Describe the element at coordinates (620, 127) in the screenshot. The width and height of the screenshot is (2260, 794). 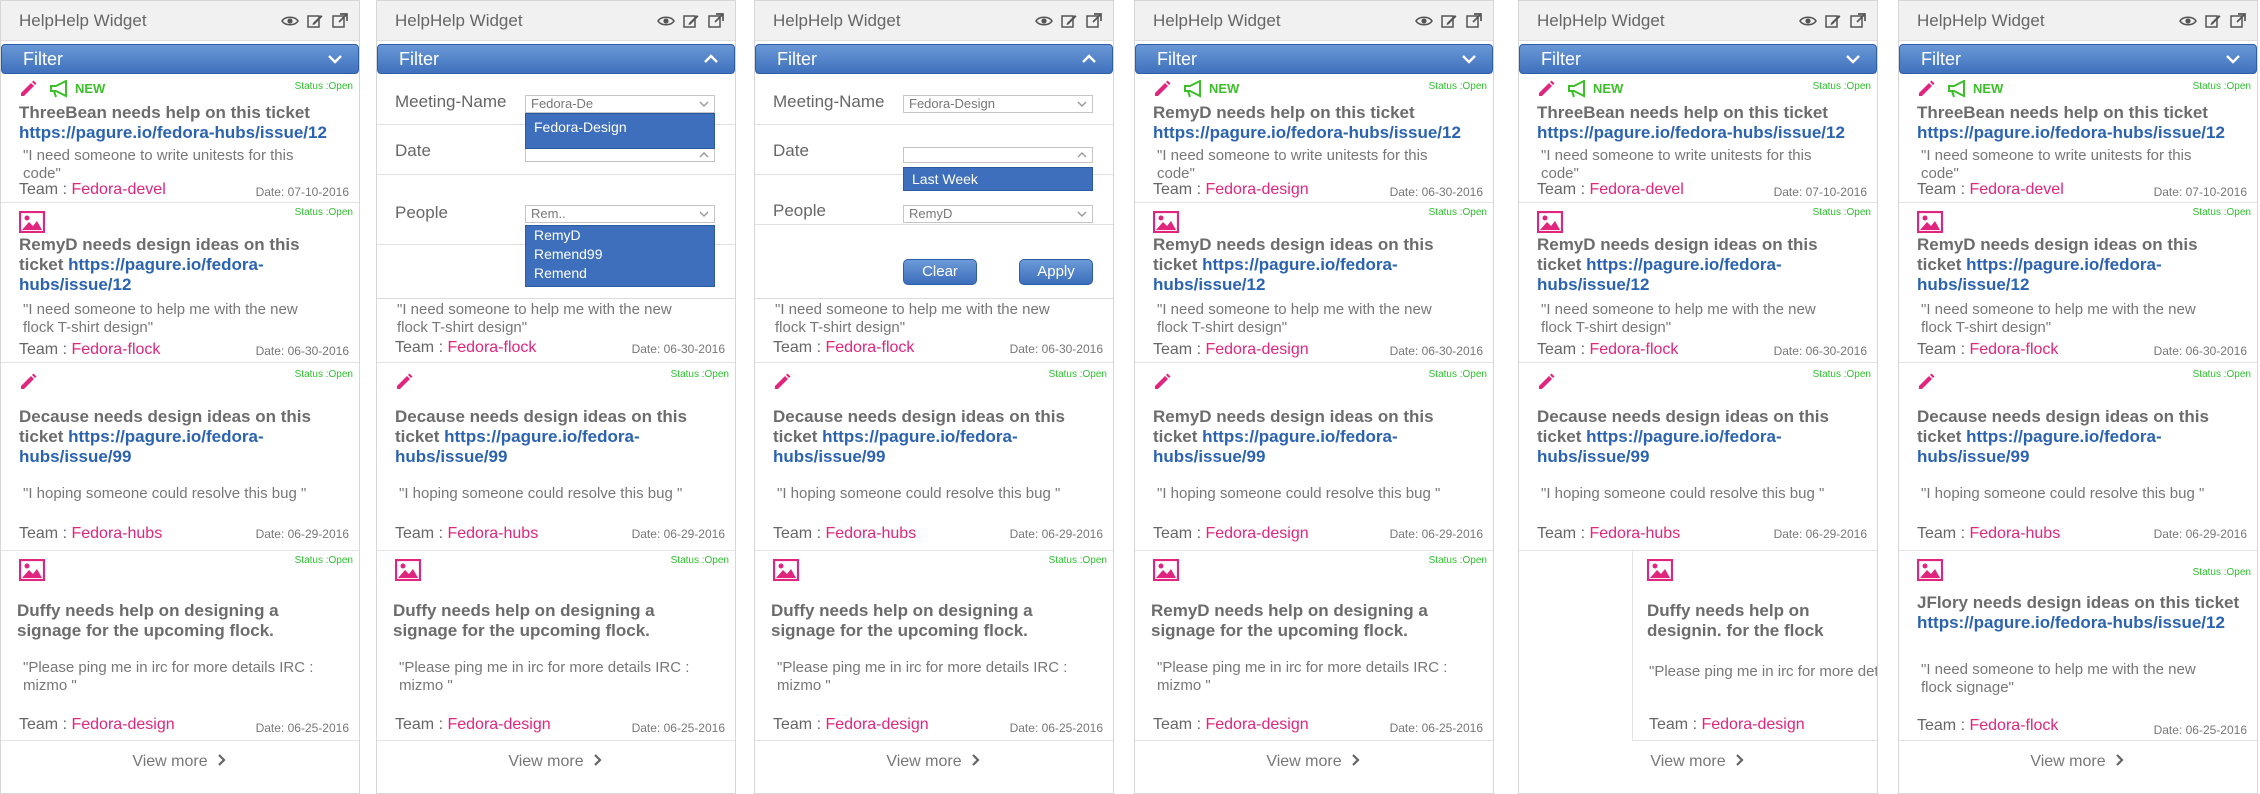
I see `meeting-option: Fedora-Design` at that location.